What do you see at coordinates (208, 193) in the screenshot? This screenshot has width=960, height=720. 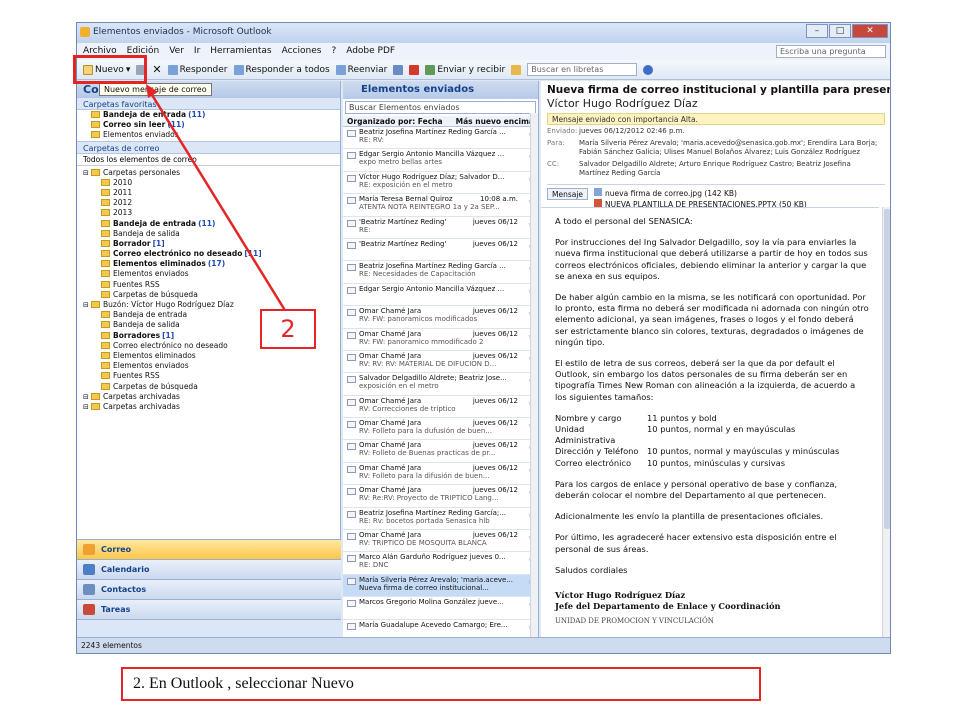 I see `folder-tree-item: 2011` at bounding box center [208, 193].